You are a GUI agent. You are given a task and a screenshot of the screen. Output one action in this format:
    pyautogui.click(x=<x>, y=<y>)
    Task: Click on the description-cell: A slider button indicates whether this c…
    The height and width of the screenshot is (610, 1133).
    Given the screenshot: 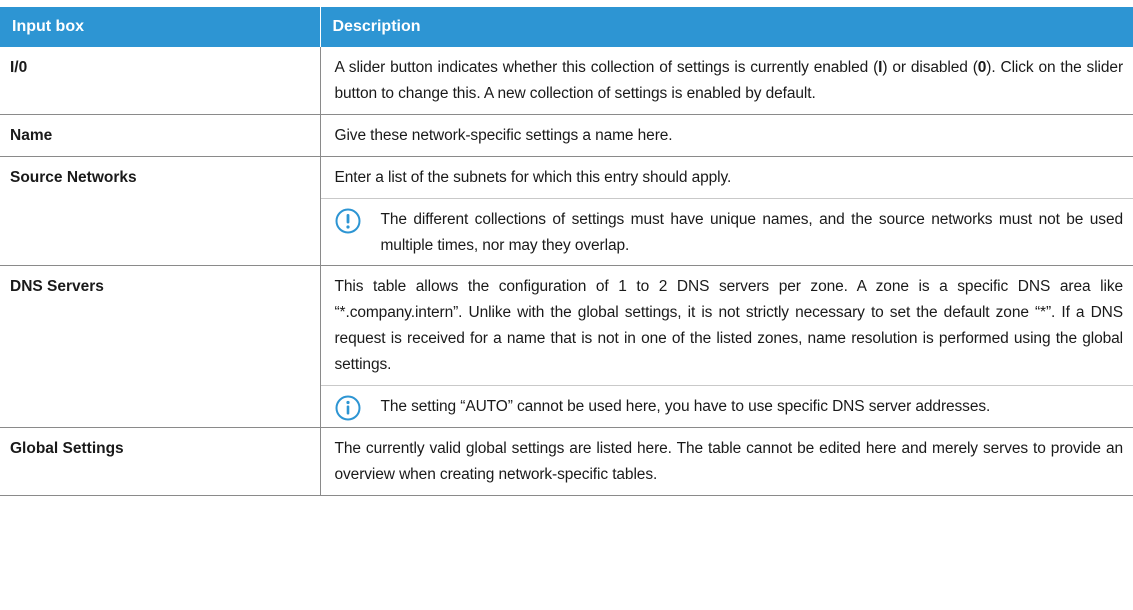 What is the action you would take?
    pyautogui.click(x=726, y=81)
    